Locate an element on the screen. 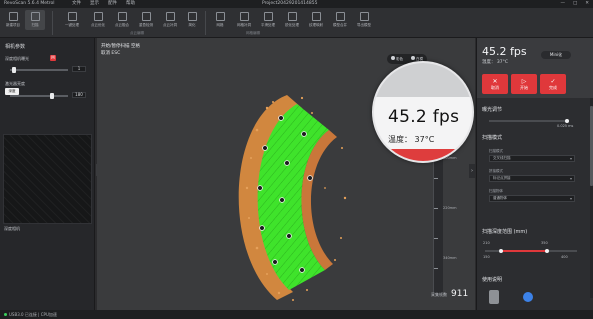  ruler-label: 340mm is located at coordinates (450, 258).